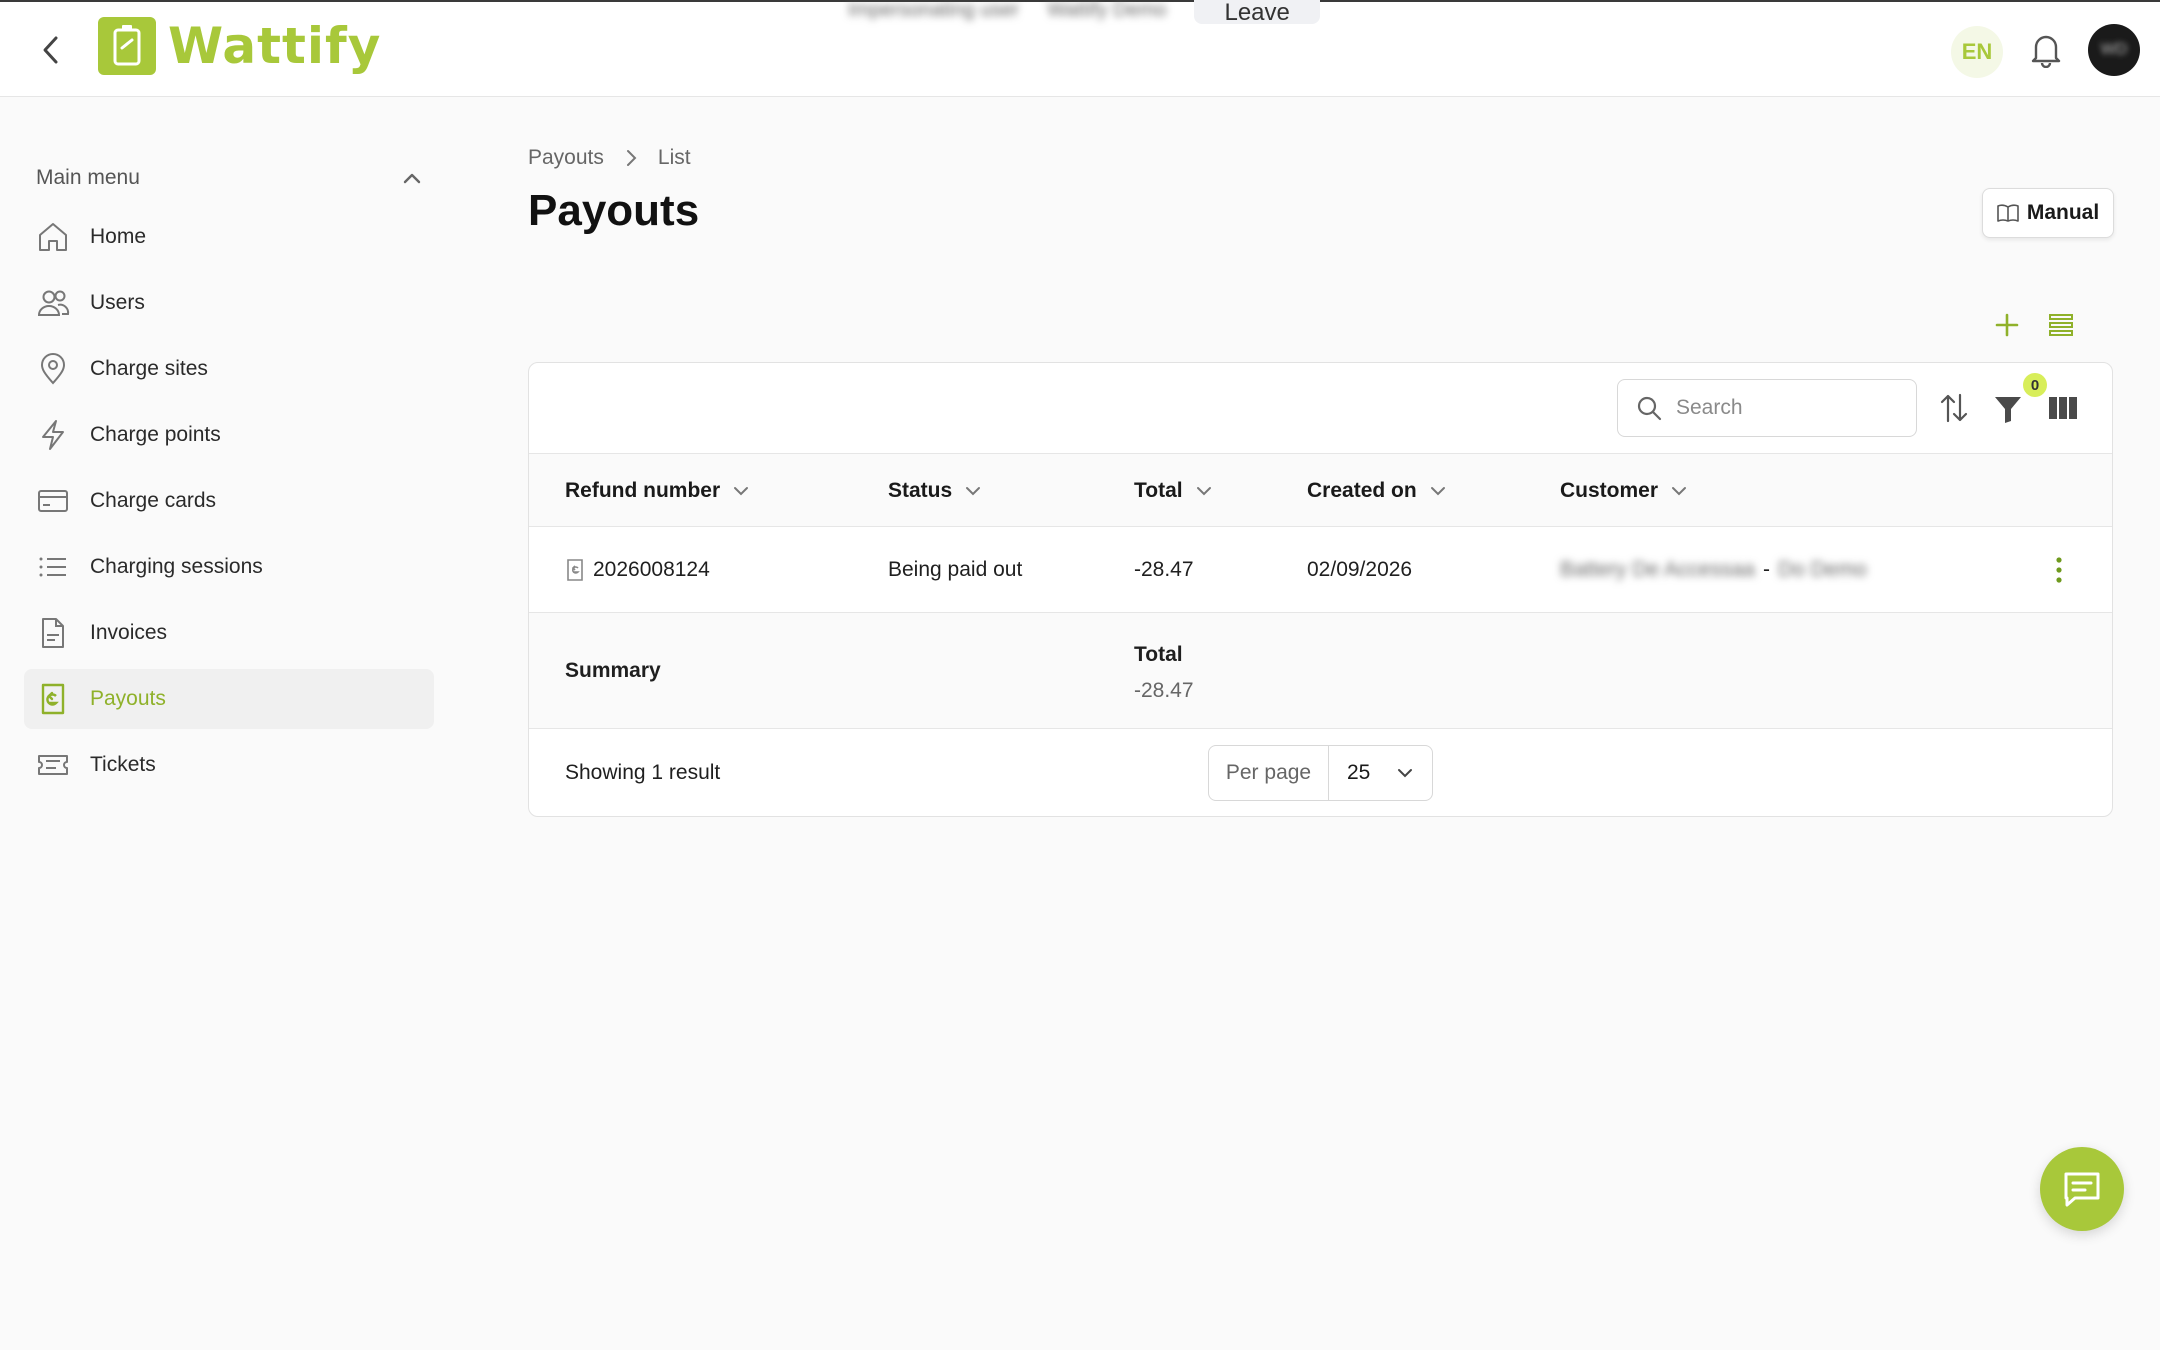 The height and width of the screenshot is (1350, 2160). Describe the element at coordinates (128, 698) in the screenshot. I see `sidebar-item-label: Payouts` at that location.